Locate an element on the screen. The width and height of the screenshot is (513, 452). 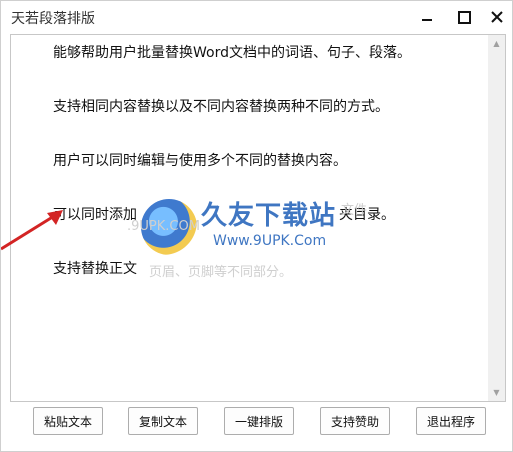
scroll-up-icon: ▲ is located at coordinates (496, 43).